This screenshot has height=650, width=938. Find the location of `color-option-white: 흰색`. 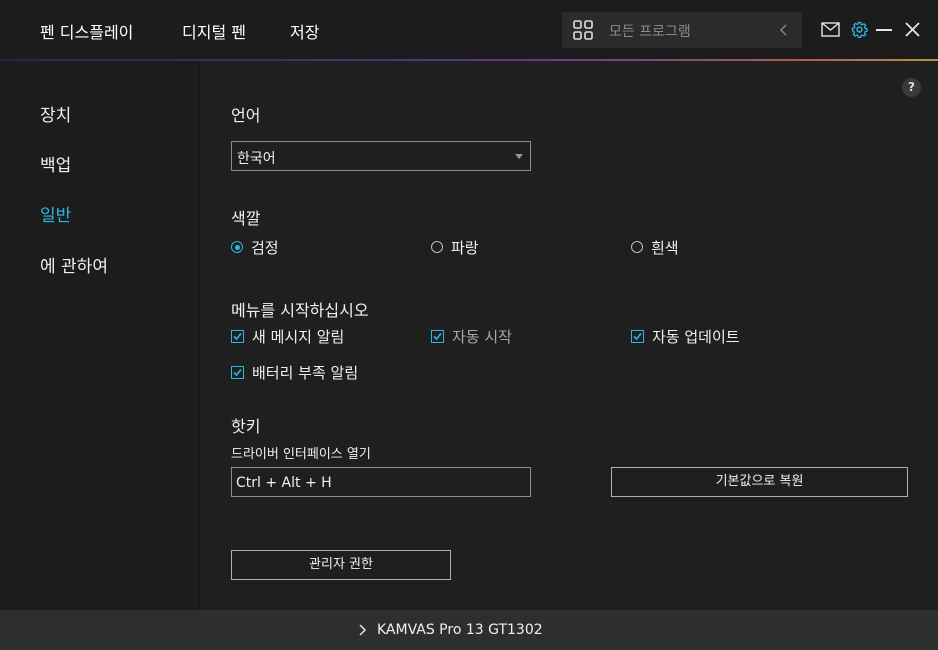

color-option-white: 흰색 is located at coordinates (655, 247).